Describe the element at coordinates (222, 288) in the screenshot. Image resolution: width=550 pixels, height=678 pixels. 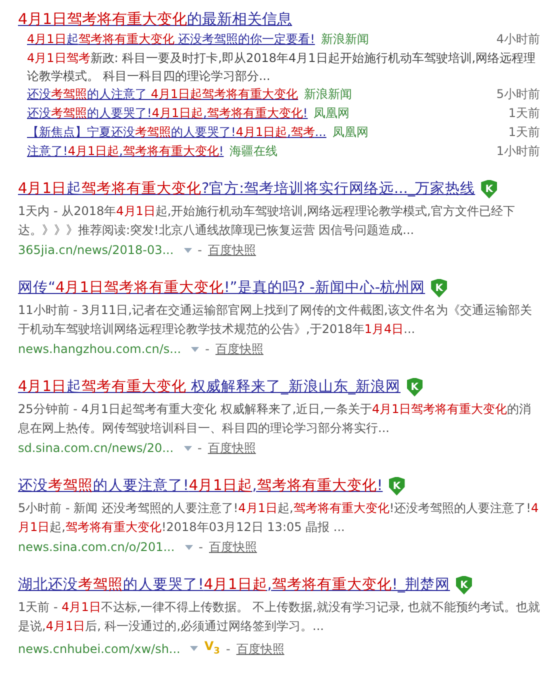
I see `result-title-link: 网传“4月1日驾考将有重大变化!”是真的吗? -新闻中心-杭州网` at that location.